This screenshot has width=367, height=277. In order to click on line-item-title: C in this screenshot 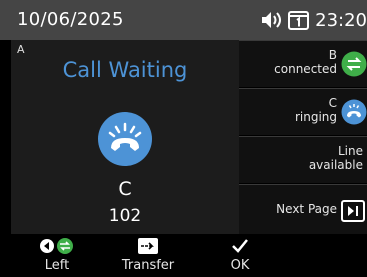, I will do `click(332, 103)`.